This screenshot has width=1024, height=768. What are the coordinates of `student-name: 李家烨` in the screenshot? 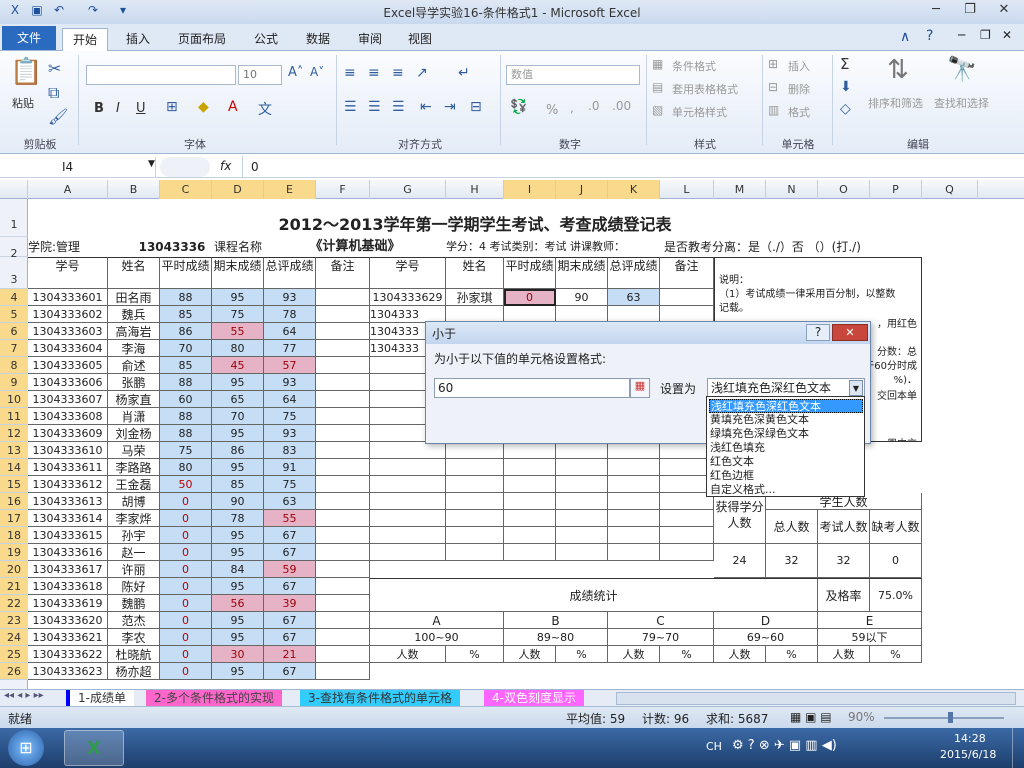 It's located at (134, 518).